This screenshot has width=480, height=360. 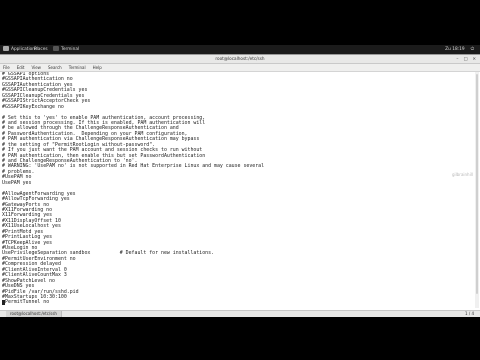 I want to click on workspace-pager: 1 / 4, so click(x=469, y=314).